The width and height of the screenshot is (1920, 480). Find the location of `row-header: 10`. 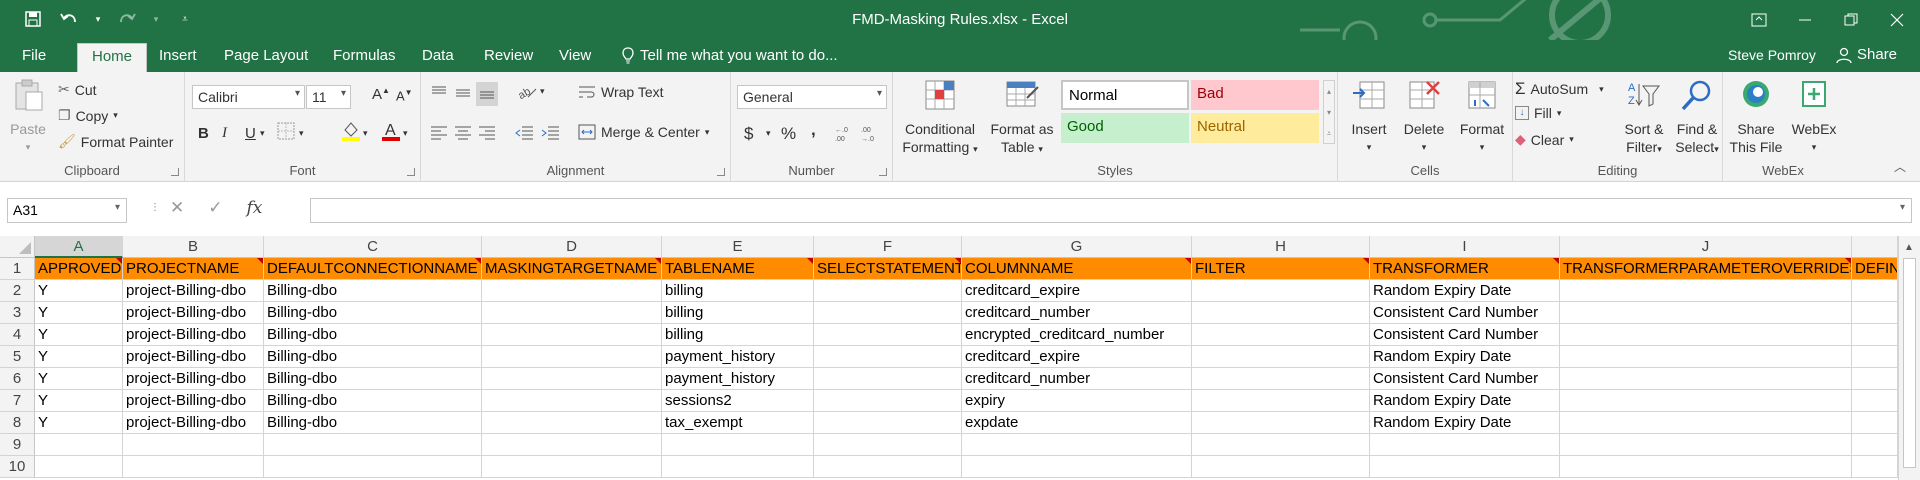

row-header: 10 is located at coordinates (17, 467).